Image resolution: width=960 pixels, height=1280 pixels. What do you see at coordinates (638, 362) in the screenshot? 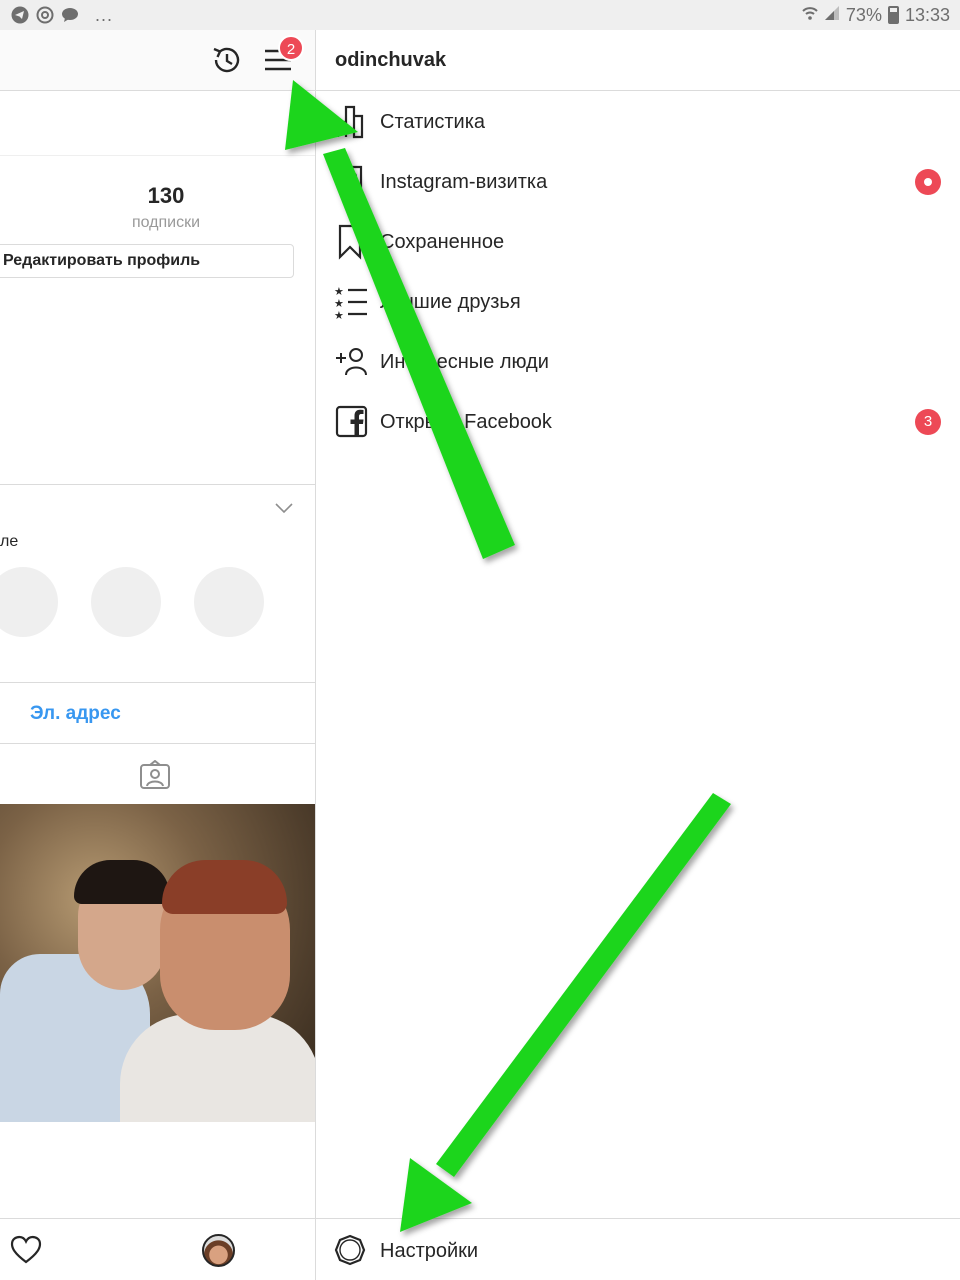
I see `menu-item-discover-people: Интересные люди` at bounding box center [638, 362].